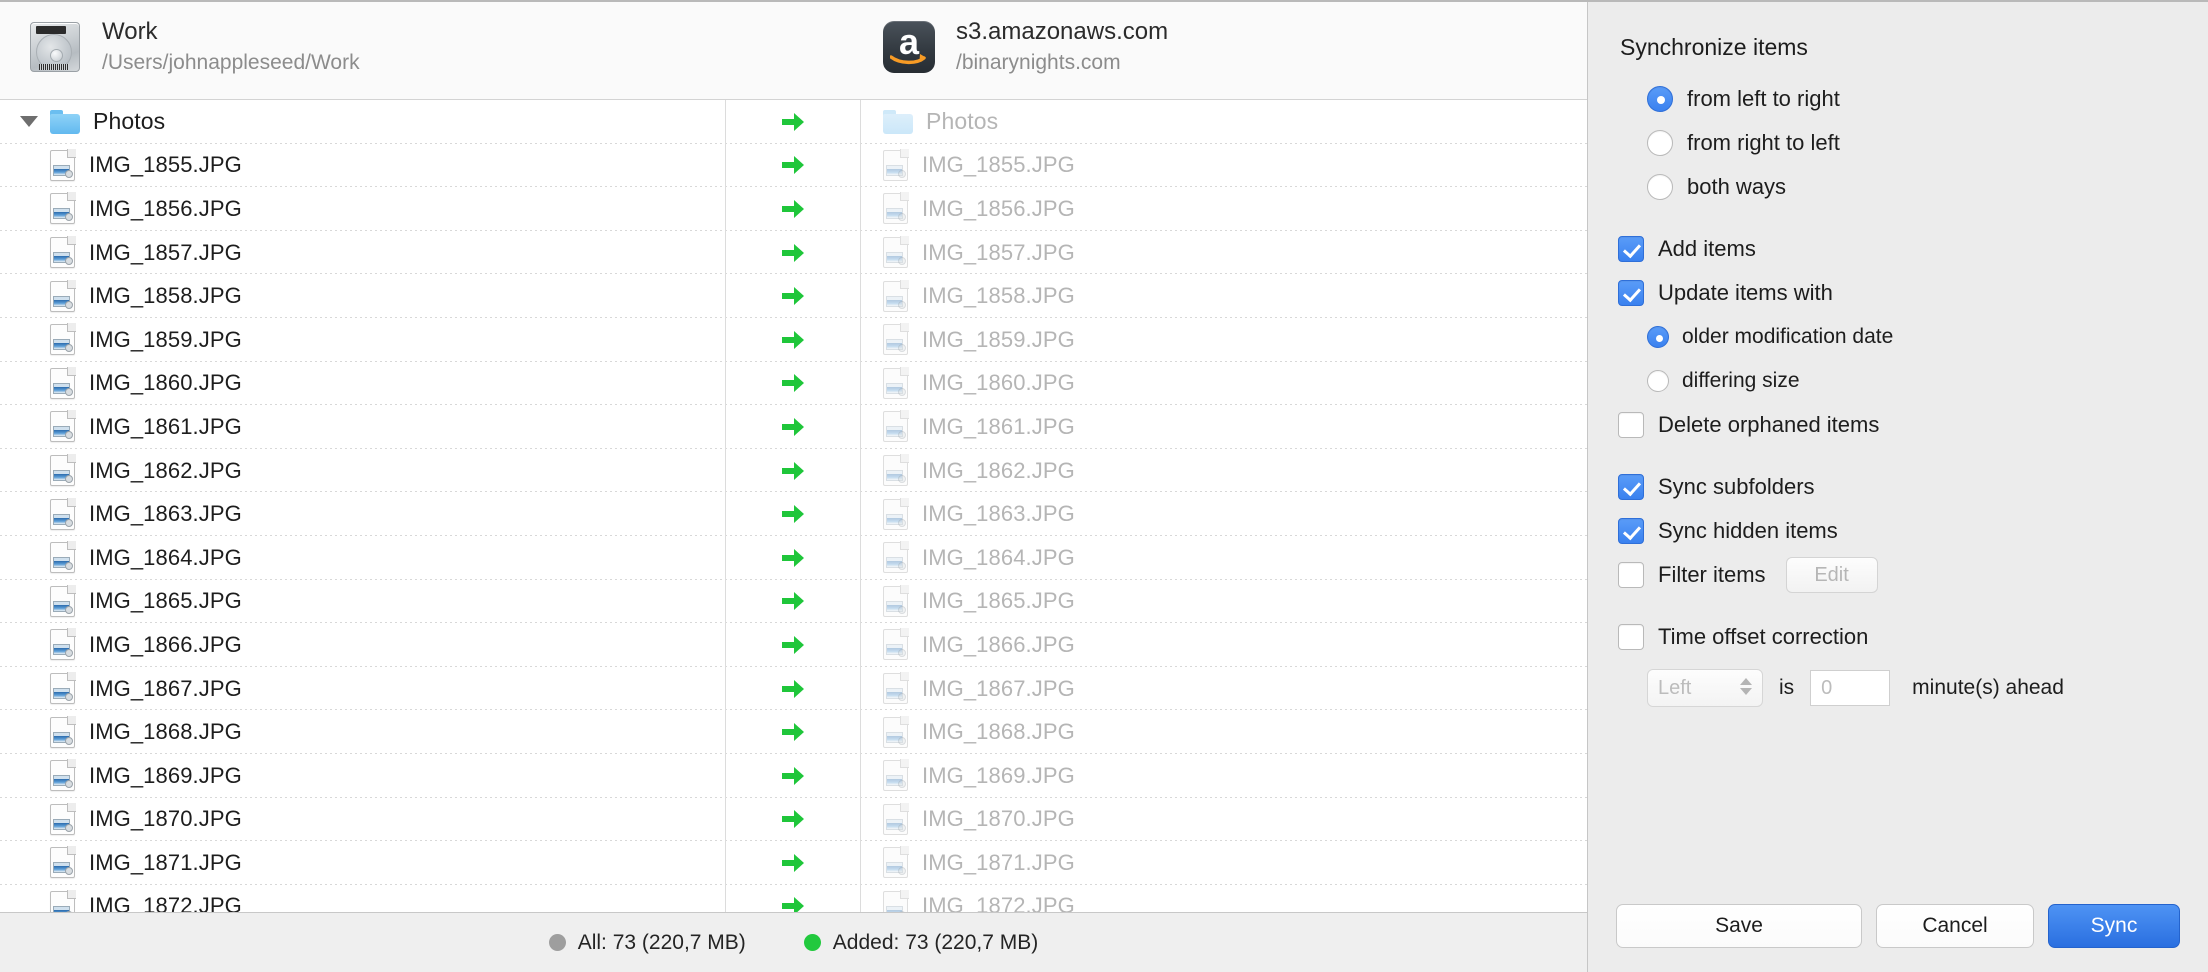  Describe the element at coordinates (362, 296) in the screenshot. I see `left-pane-cell: IMG_1858.JPG` at that location.